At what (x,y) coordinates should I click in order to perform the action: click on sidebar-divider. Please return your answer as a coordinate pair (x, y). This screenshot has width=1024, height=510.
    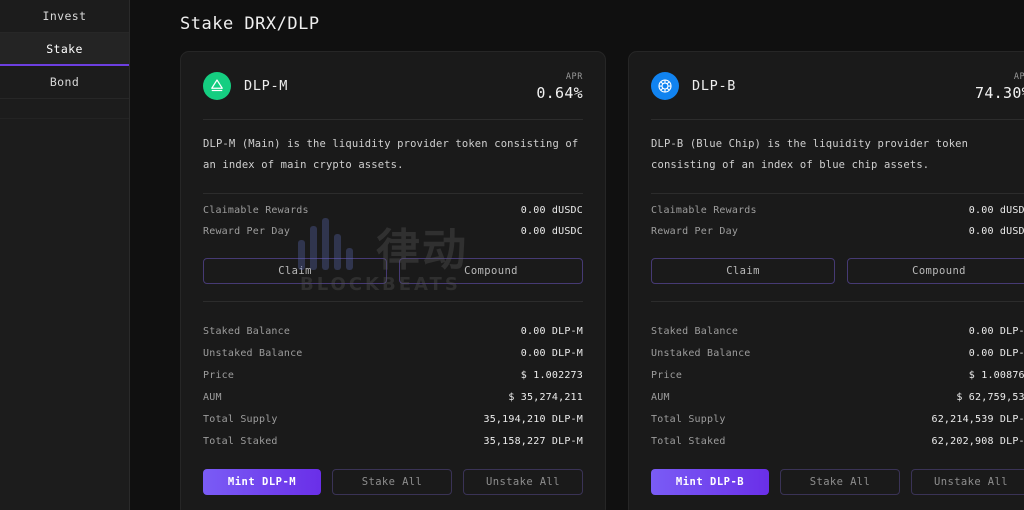
    Looking at the image, I should click on (64, 109).